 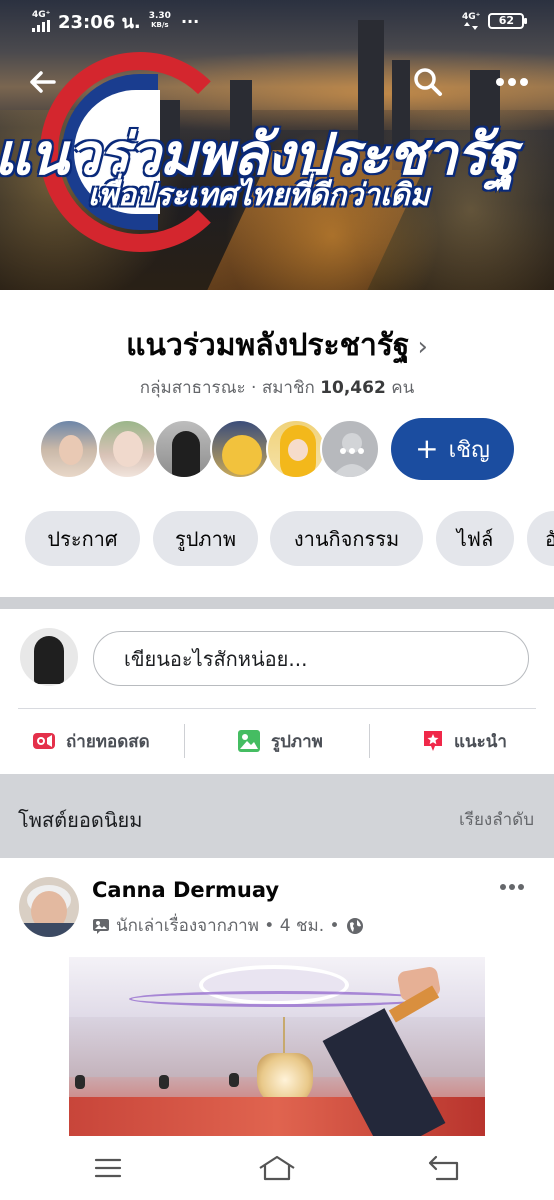 I want to click on network-speed-value: 3.30, so click(x=159, y=16).